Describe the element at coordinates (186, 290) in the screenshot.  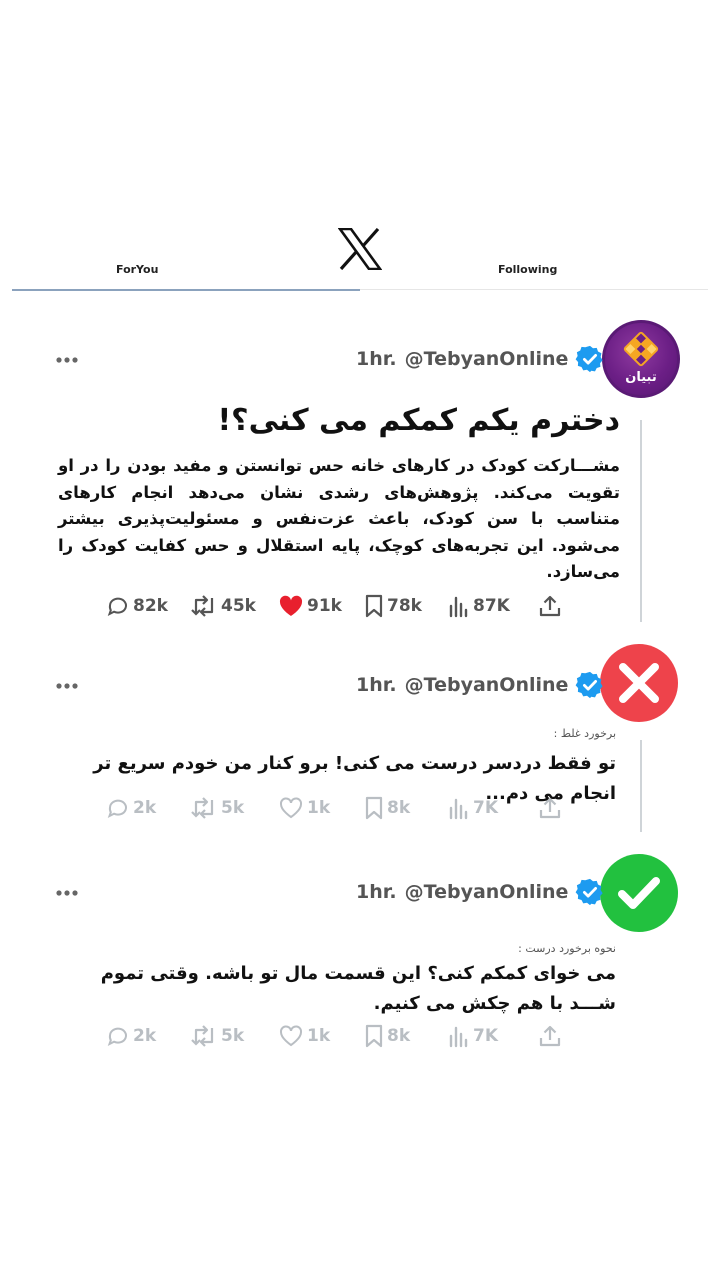
I see `tab-active-indicator` at that location.